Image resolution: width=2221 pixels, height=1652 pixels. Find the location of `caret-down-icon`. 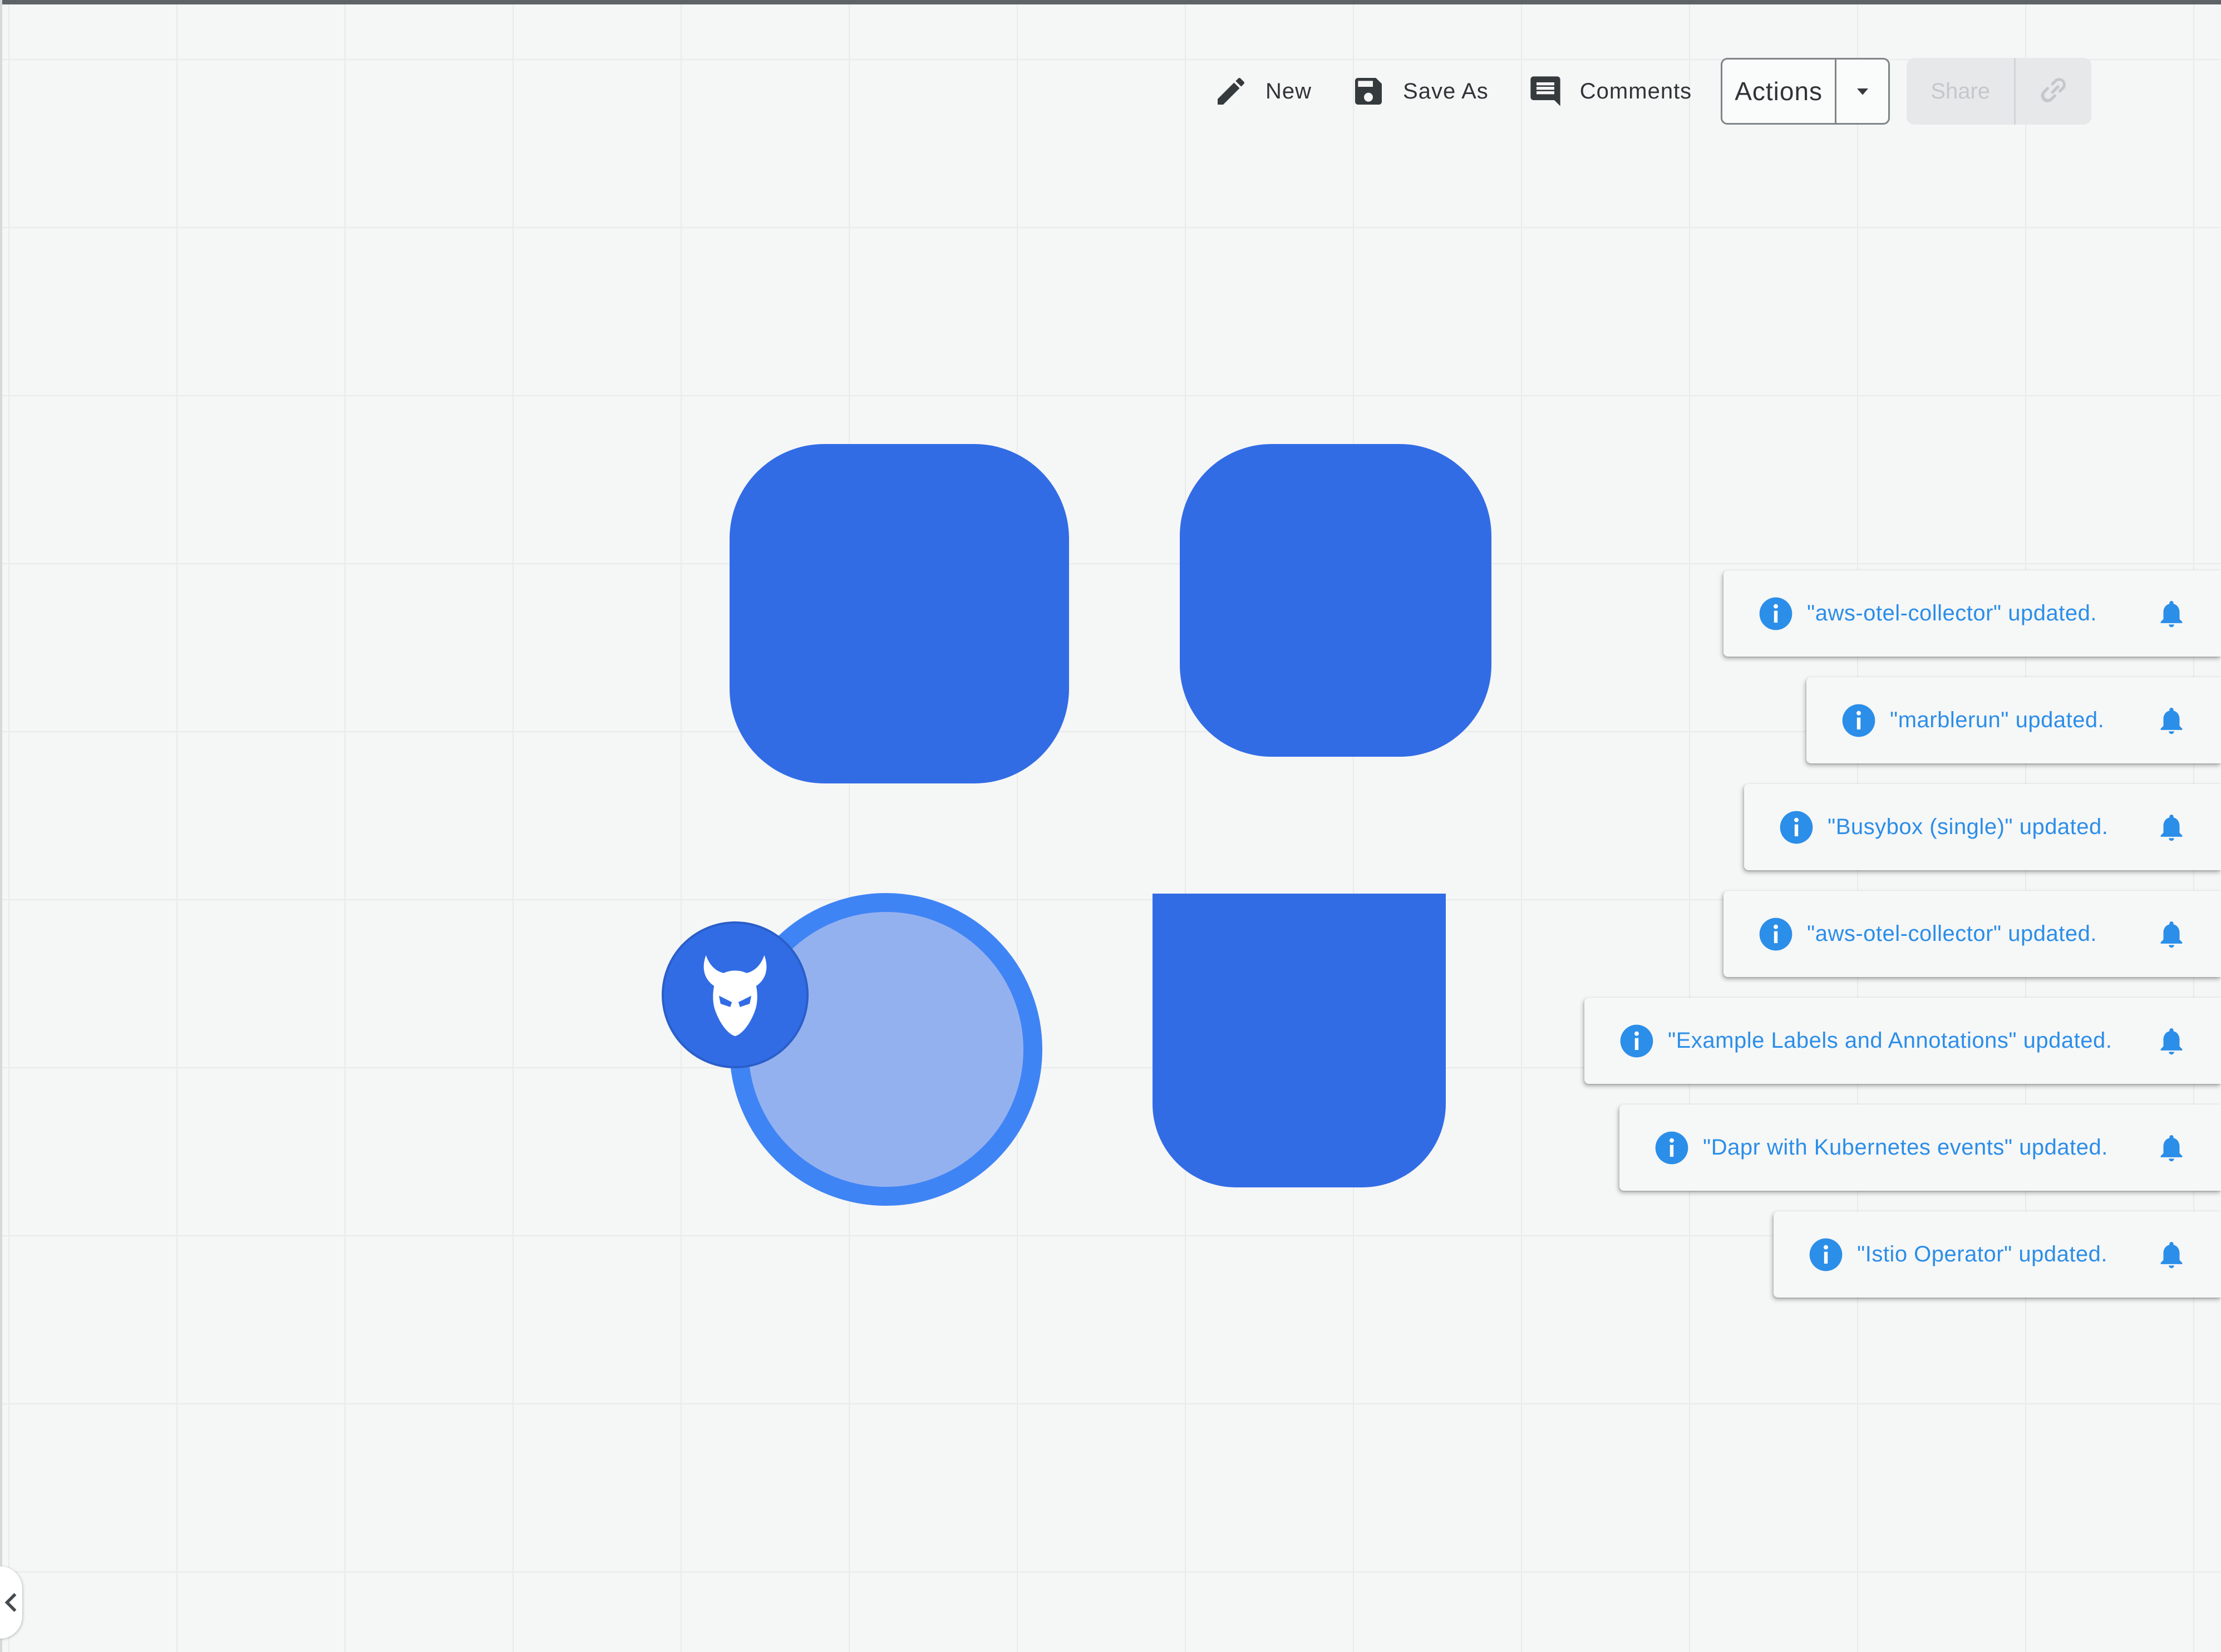

caret-down-icon is located at coordinates (1862, 91).